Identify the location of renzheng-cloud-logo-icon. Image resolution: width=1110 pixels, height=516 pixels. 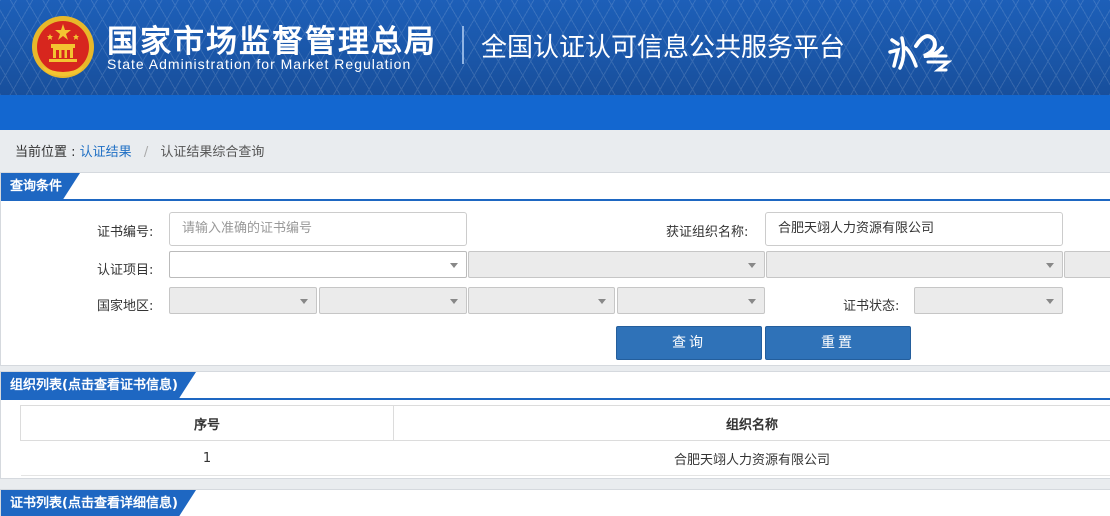
(920, 53).